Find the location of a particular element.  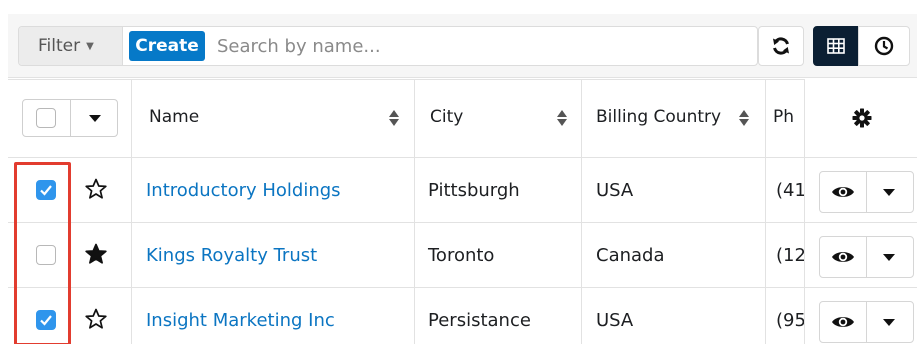

record-name-link: Insight Marketing Inc is located at coordinates (240, 320).